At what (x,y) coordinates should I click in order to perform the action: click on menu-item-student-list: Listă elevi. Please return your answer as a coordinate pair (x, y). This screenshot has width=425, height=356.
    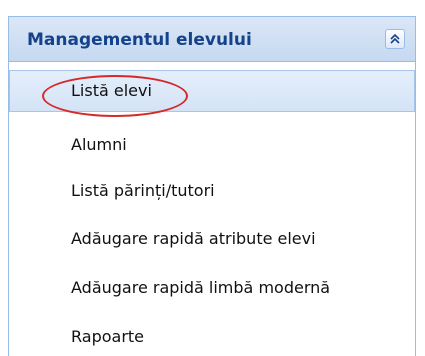
    Looking at the image, I should click on (212, 91).